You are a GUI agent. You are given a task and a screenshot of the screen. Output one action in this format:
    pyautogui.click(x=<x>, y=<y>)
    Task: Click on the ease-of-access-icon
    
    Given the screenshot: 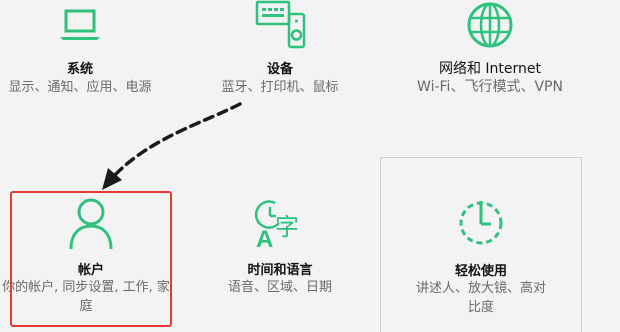 What is the action you would take?
    pyautogui.click(x=481, y=225)
    